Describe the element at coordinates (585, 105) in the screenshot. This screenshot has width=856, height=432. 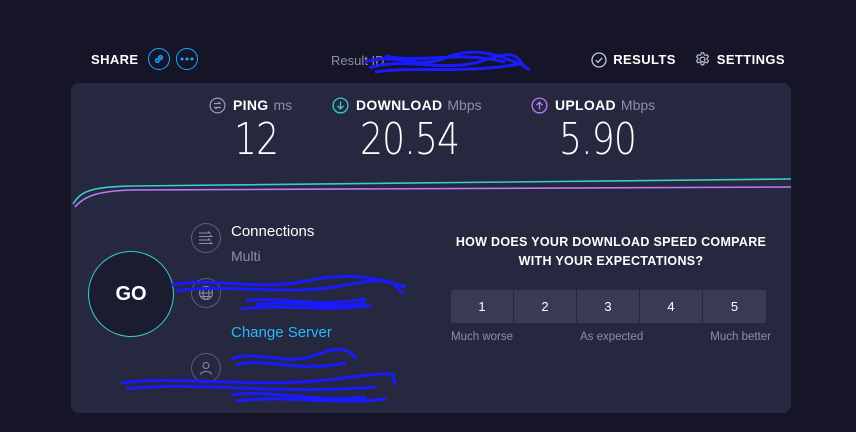
I see `upload-label: UPLOAD` at that location.